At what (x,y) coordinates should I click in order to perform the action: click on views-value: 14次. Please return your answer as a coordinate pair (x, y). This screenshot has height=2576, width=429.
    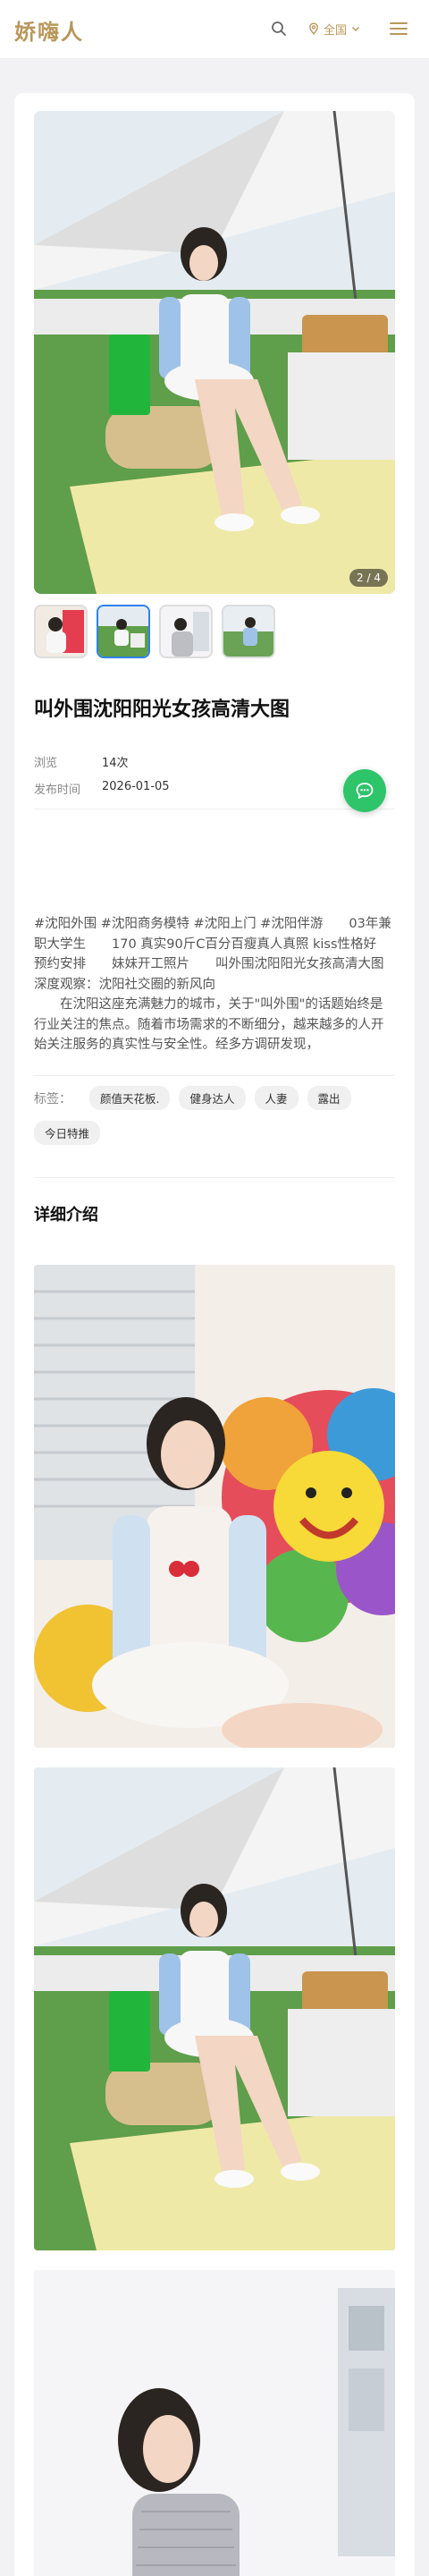
    Looking at the image, I should click on (115, 763).